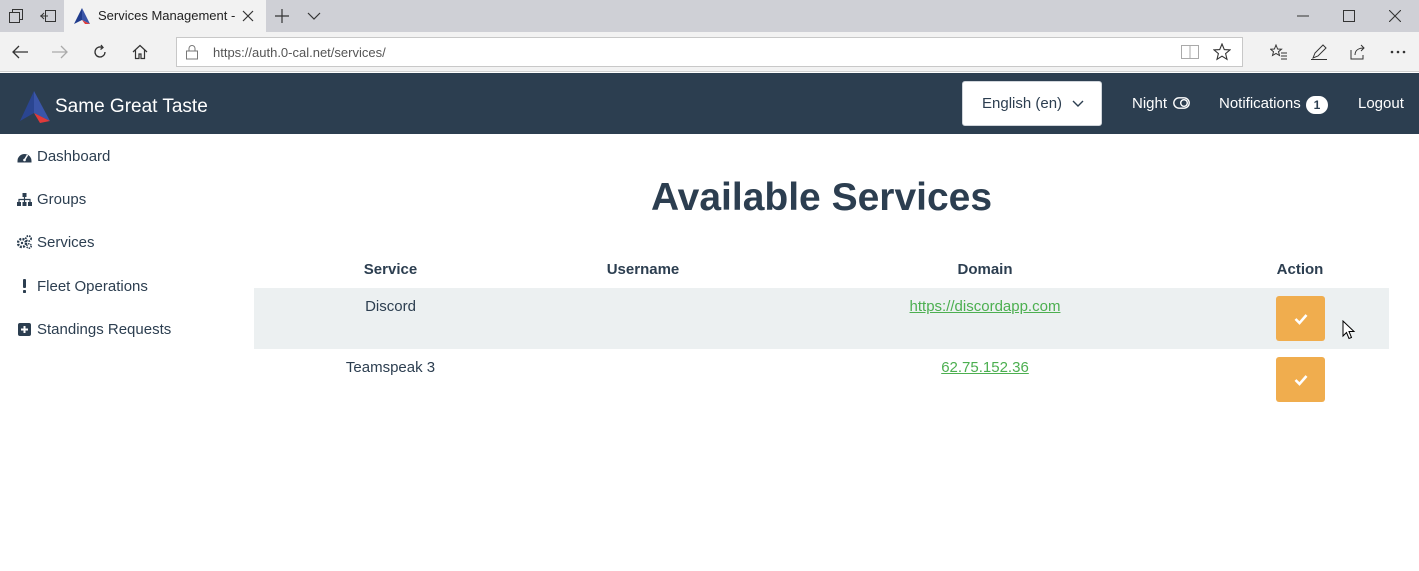  Describe the element at coordinates (62, 199) in the screenshot. I see `sidebar-item-label: Groups` at that location.